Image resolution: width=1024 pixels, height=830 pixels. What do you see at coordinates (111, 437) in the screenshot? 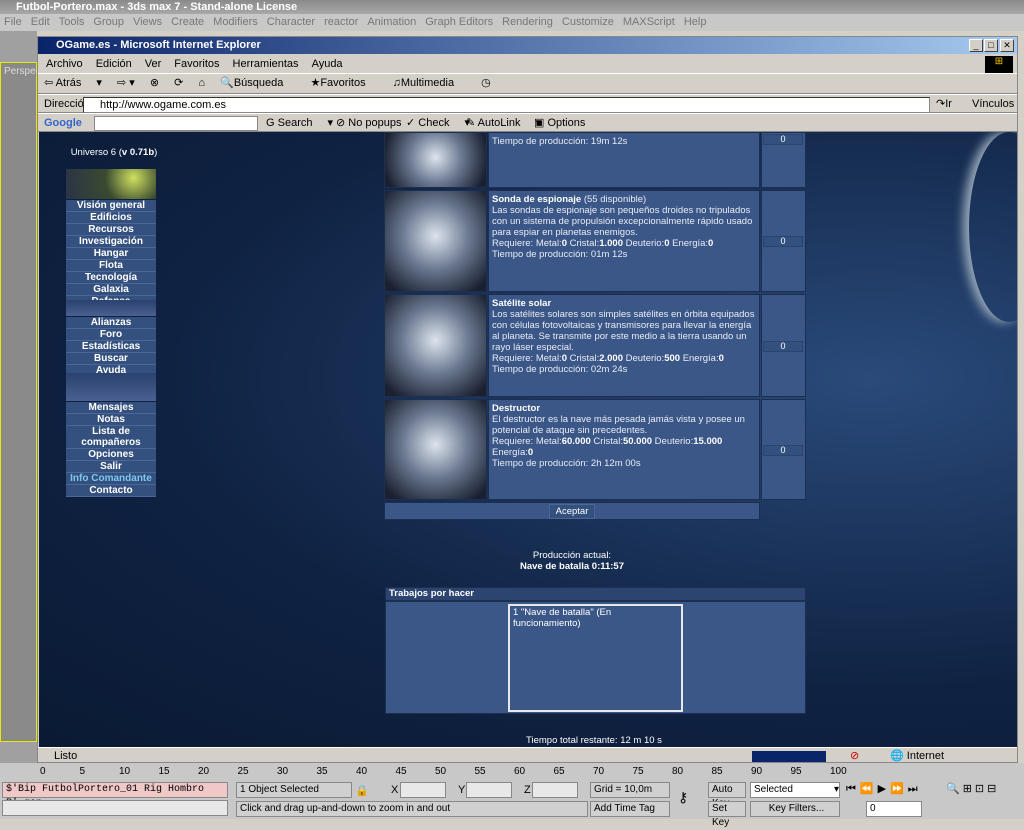
I see `nav-item: Lista de compañeros` at bounding box center [111, 437].